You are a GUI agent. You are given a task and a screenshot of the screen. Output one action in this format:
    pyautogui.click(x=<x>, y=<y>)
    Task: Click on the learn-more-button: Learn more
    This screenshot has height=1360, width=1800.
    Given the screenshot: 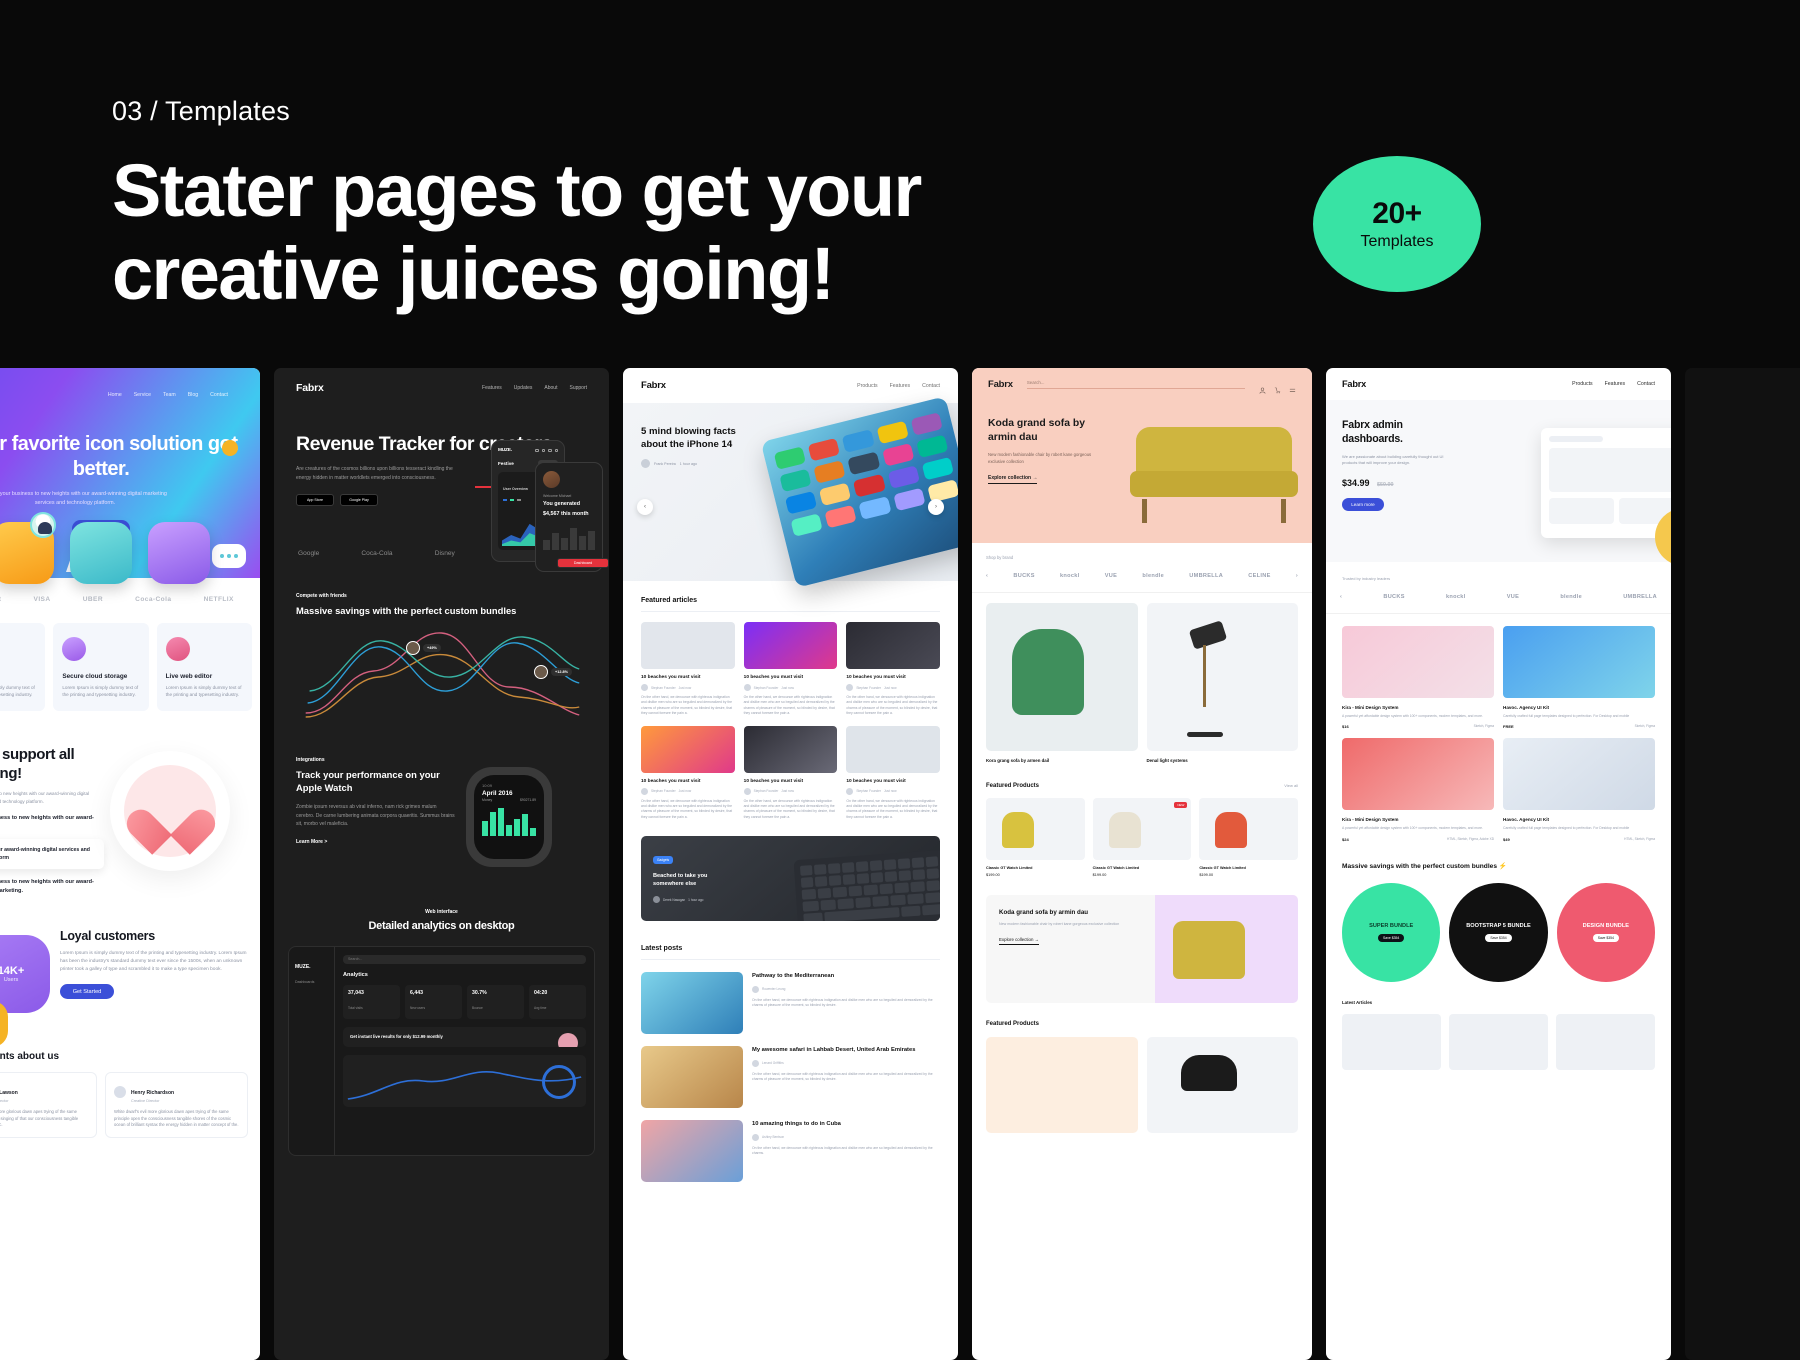 What is the action you would take?
    pyautogui.click(x=1363, y=504)
    